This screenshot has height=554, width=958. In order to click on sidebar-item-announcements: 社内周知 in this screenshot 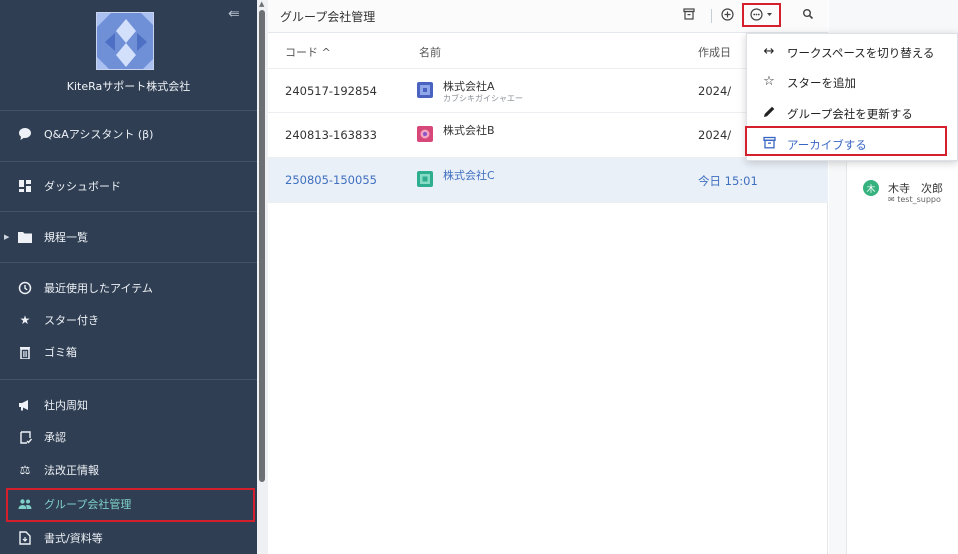, I will do `click(128, 405)`.